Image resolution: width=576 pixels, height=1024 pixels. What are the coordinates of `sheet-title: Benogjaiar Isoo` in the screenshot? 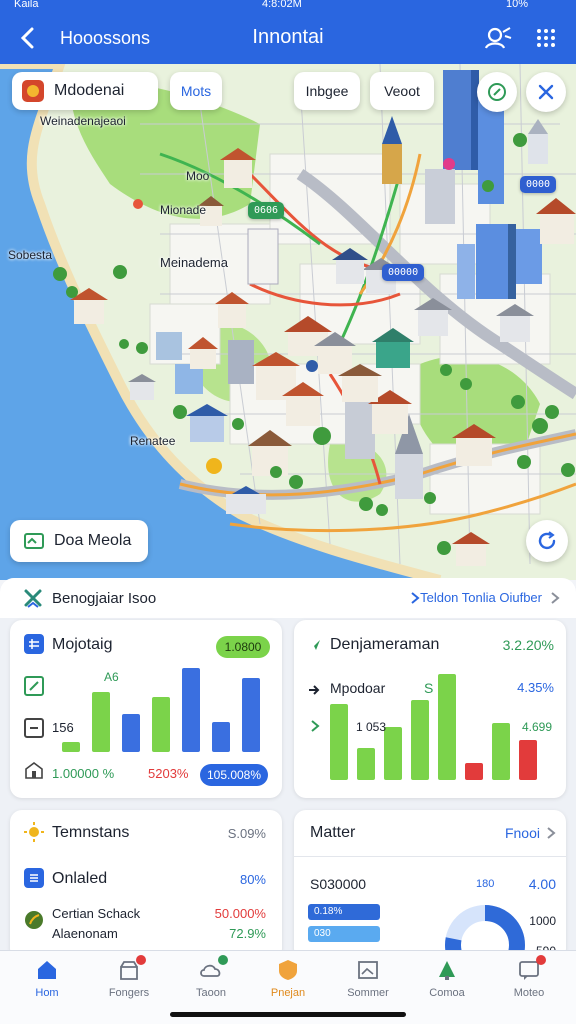 It's located at (104, 598).